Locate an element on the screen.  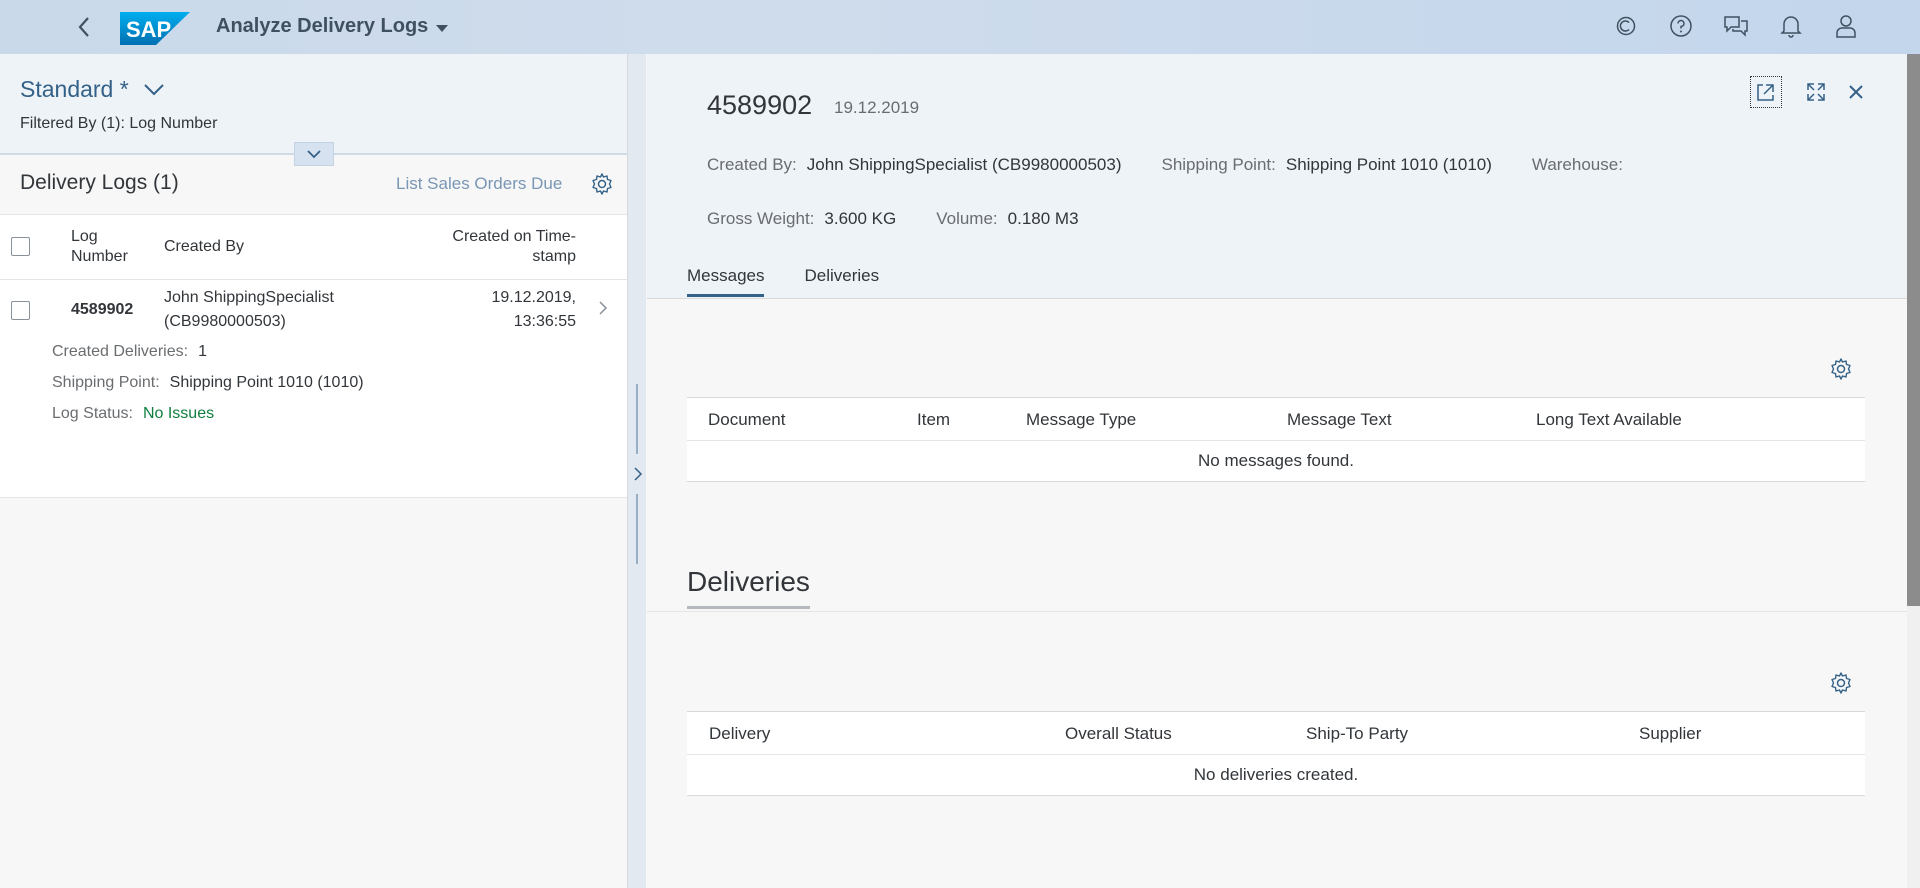
back-icon is located at coordinates (84, 27).